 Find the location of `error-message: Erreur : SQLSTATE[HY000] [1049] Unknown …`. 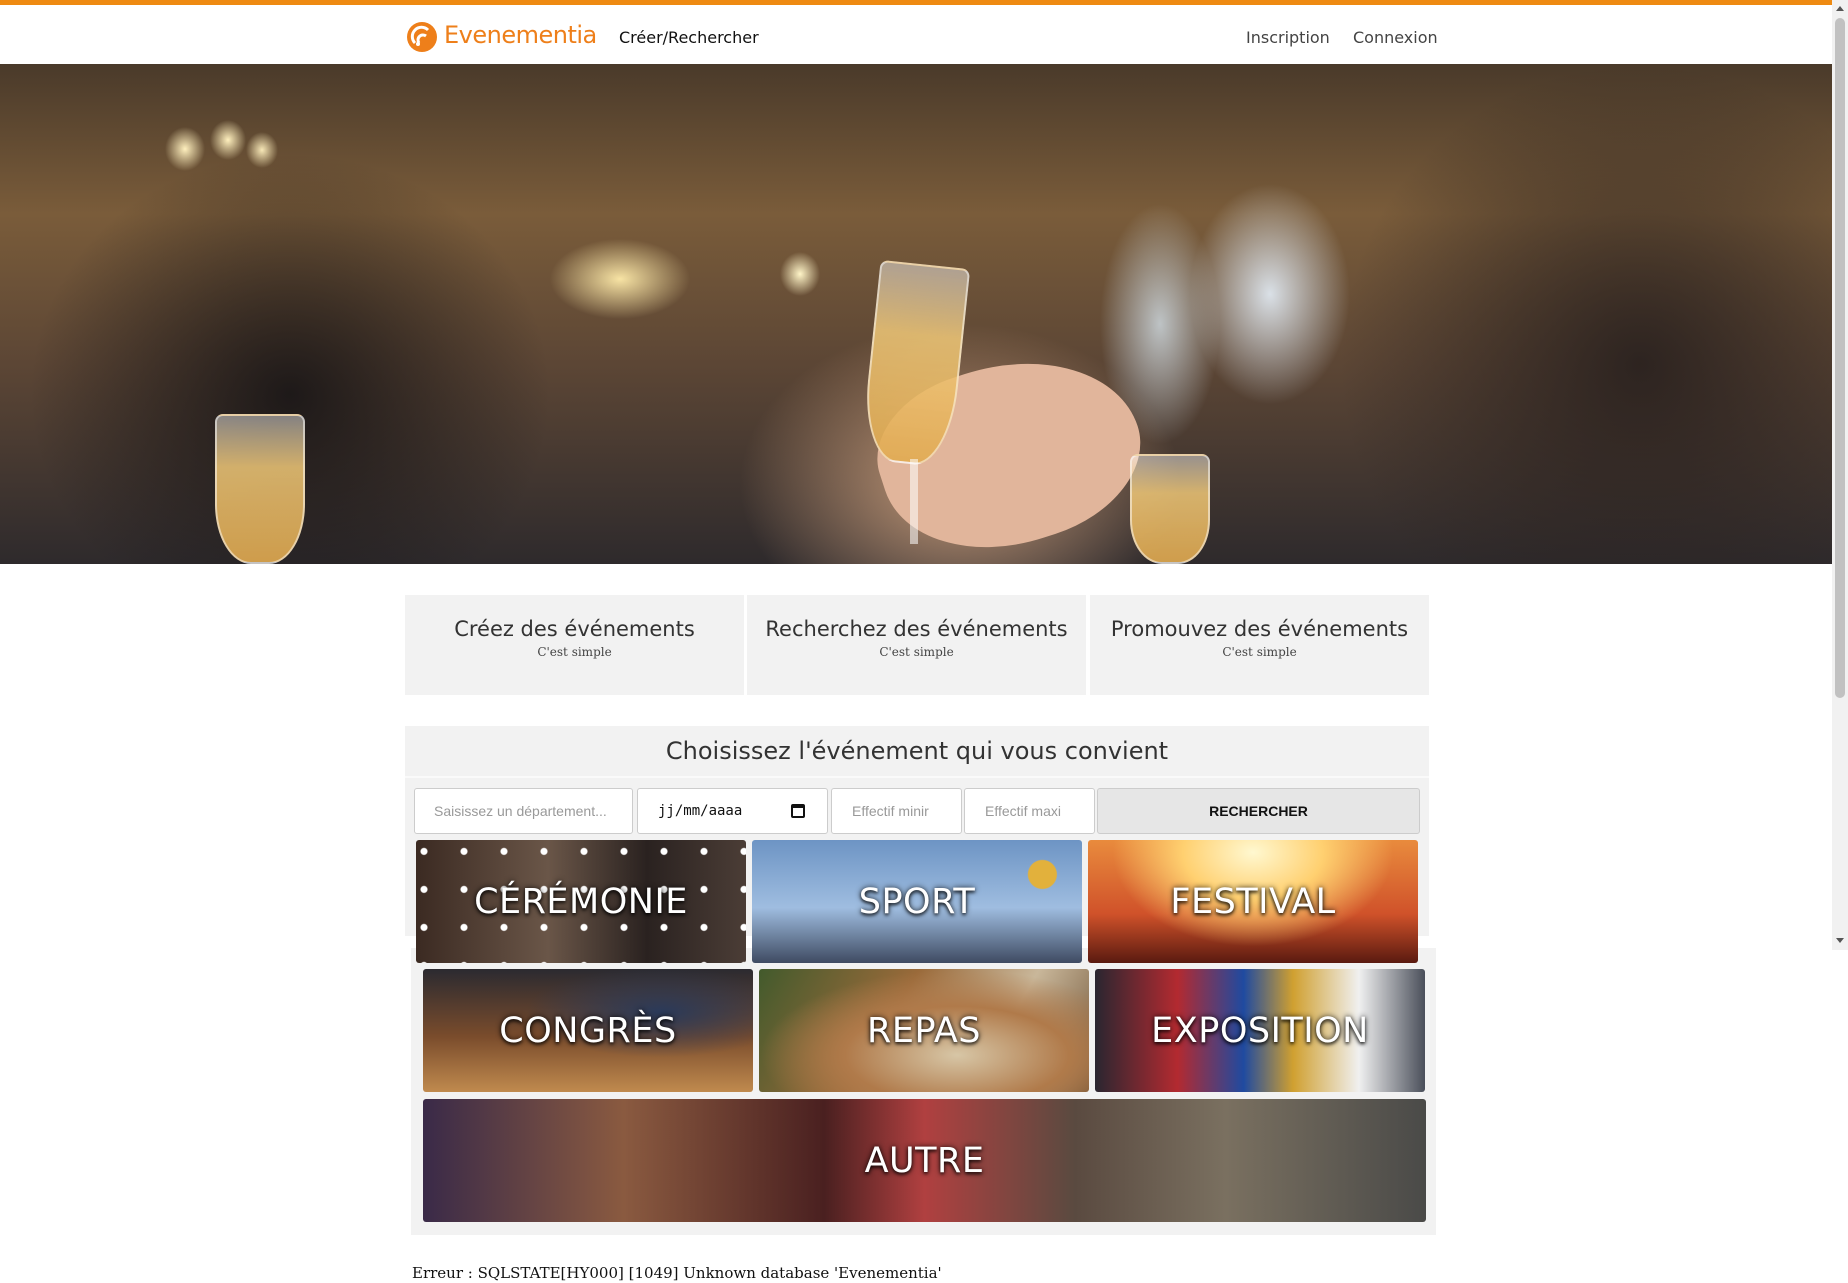

error-message: Erreur : SQLSTATE[HY000] [1049] Unknown … is located at coordinates (677, 1273).